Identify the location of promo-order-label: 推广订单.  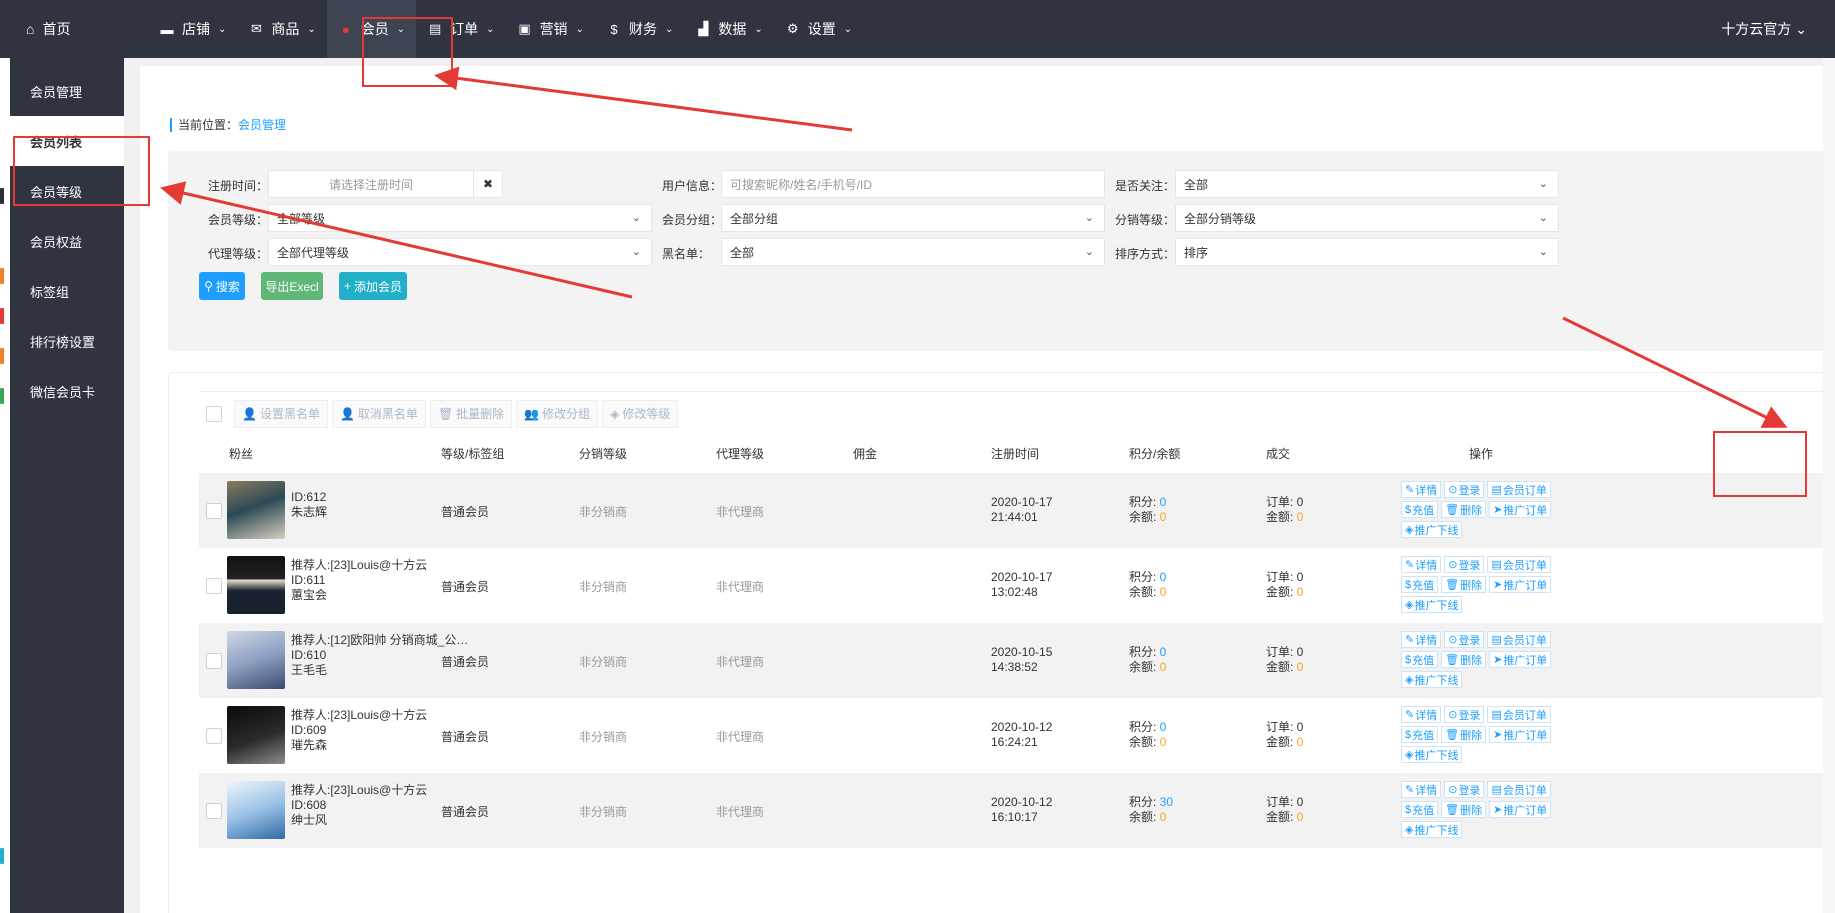
(1525, 735).